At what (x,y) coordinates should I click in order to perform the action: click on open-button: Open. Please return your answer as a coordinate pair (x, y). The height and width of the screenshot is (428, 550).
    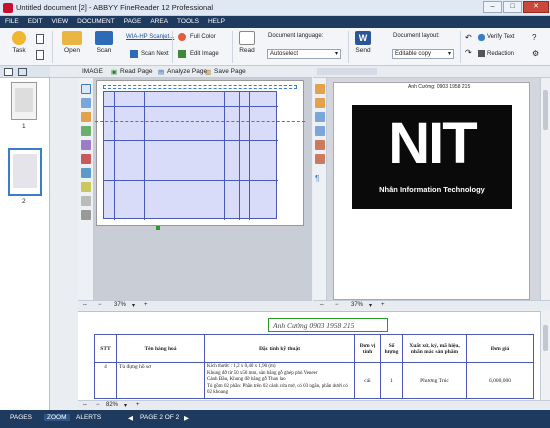
    Looking at the image, I should click on (72, 42).